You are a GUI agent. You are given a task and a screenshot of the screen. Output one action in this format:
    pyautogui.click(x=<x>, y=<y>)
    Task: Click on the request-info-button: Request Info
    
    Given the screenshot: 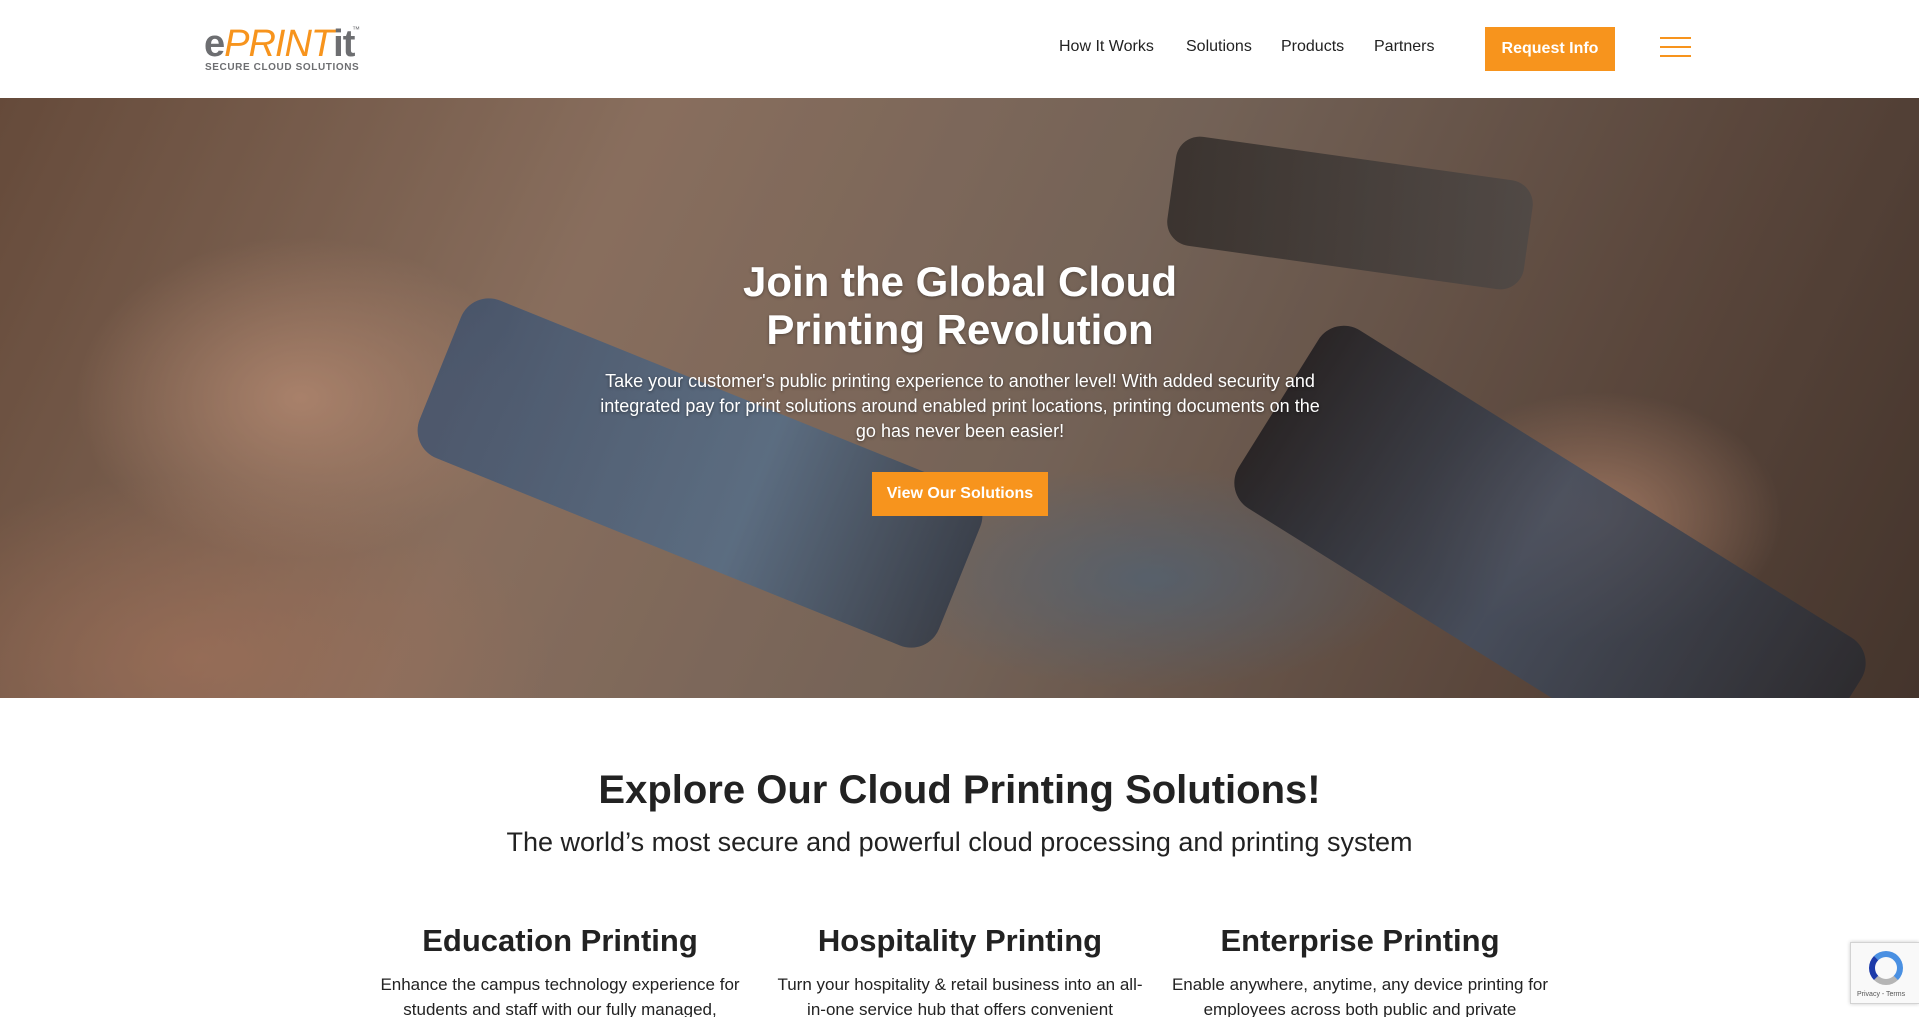 What is the action you would take?
    pyautogui.click(x=1550, y=49)
    